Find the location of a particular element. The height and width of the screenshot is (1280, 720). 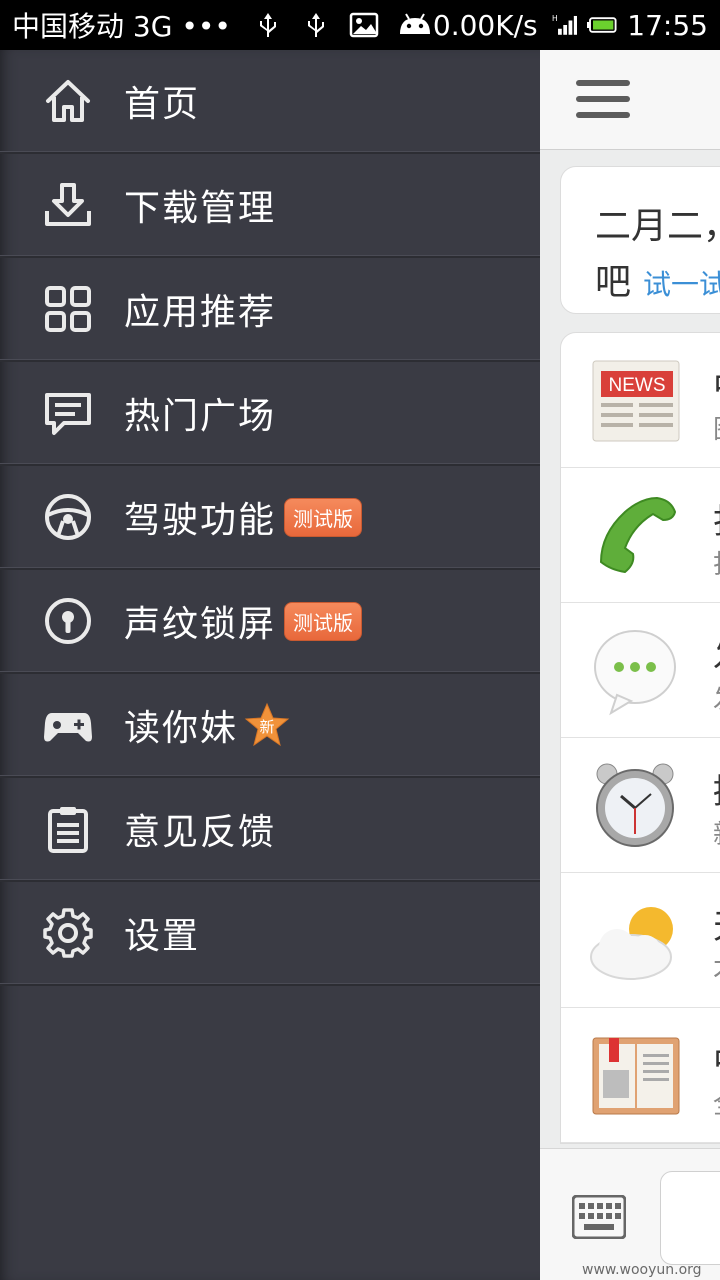

item-subtitle: 新 is located at coordinates (716, 832).